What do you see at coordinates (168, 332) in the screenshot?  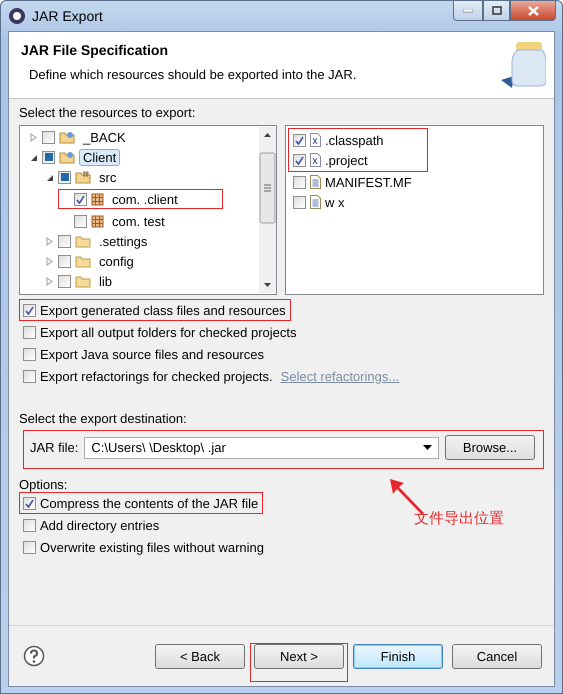 I see `option-label: Export all output folders for checked projects` at bounding box center [168, 332].